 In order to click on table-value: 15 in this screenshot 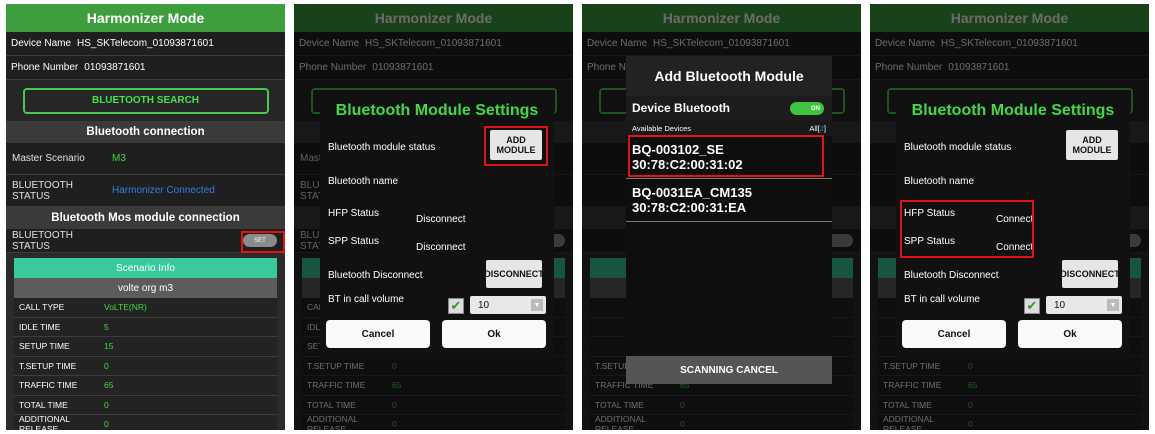, I will do `click(109, 346)`.